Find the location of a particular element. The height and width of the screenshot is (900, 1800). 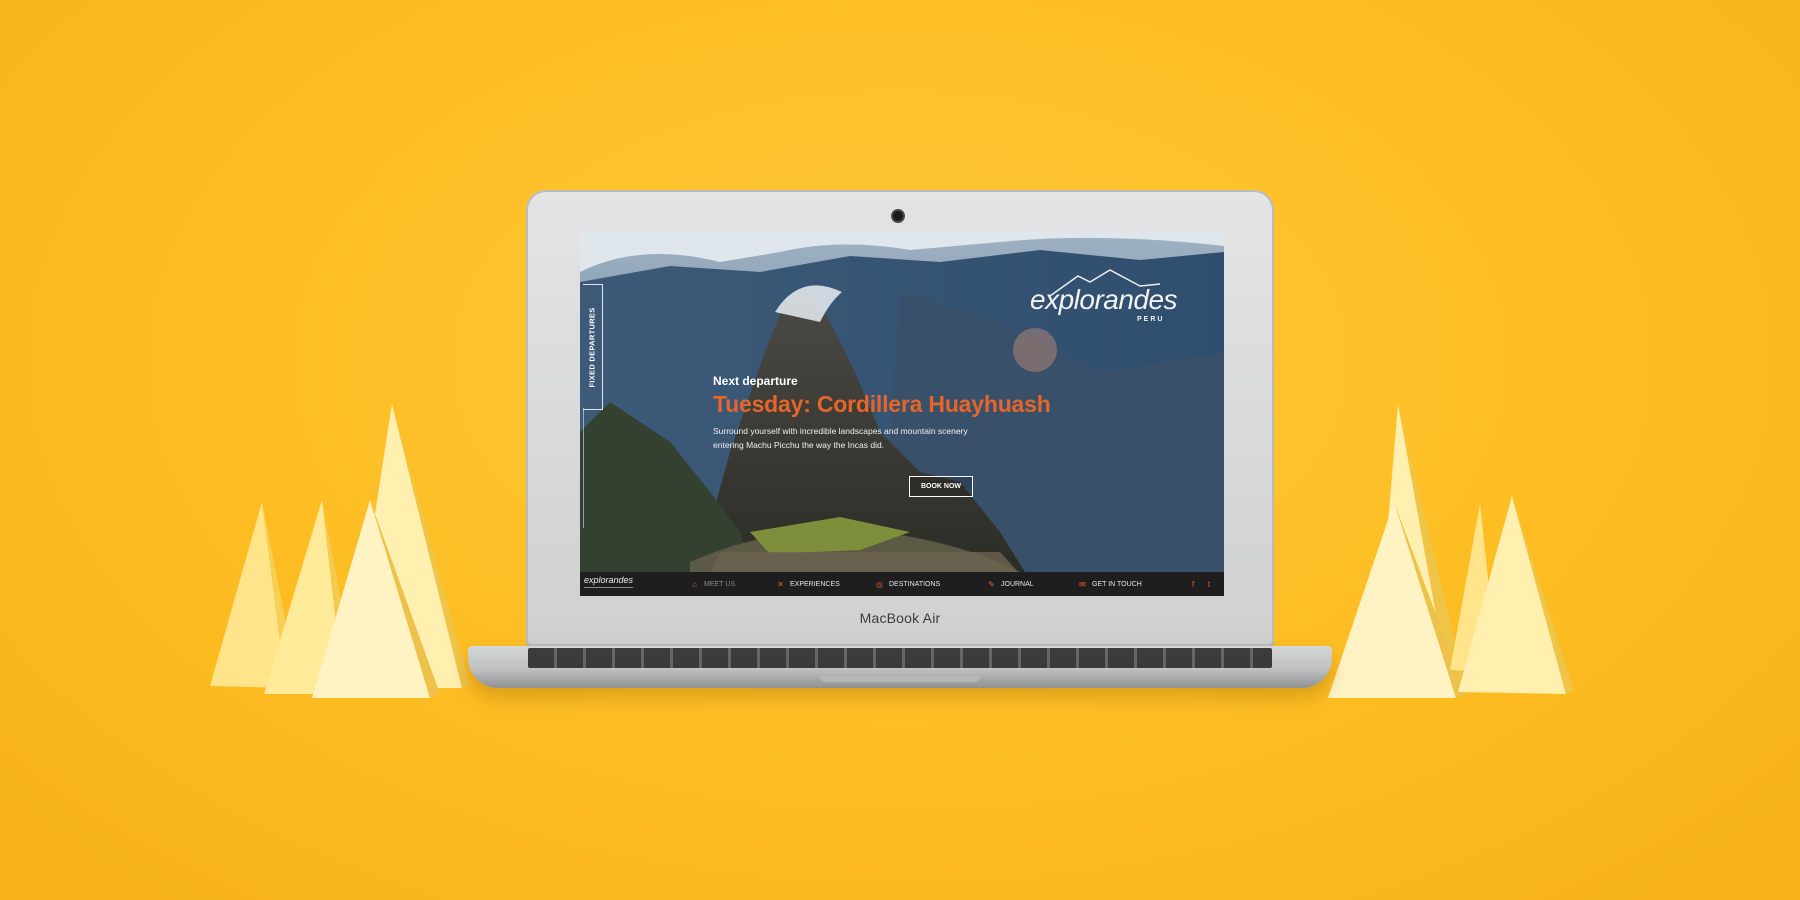

nav-item-experiences: ✕ EXPERIENCES is located at coordinates (808, 584).